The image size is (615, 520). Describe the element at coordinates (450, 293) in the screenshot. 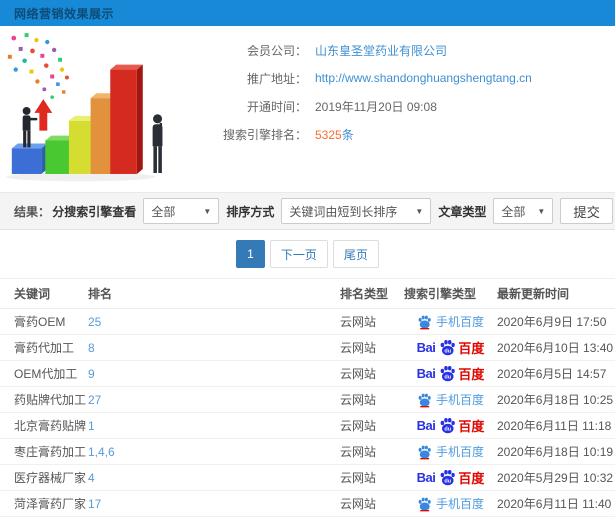

I see `col-engine-type: 搜索引擎类型` at that location.